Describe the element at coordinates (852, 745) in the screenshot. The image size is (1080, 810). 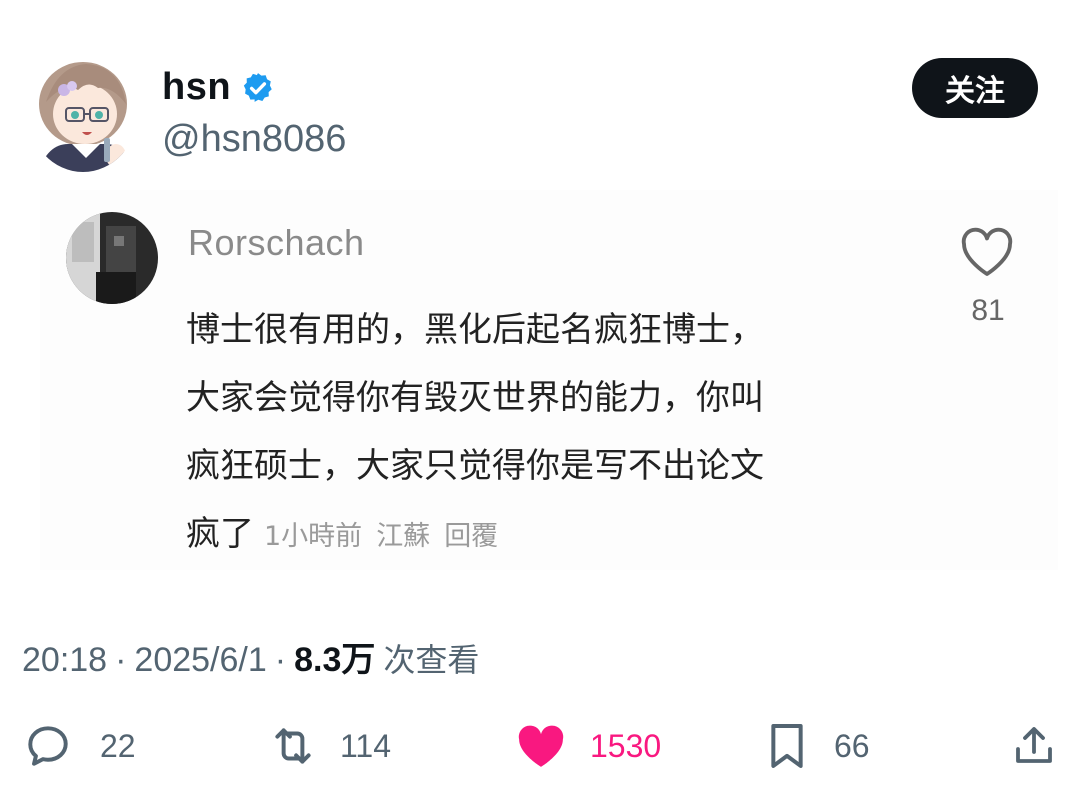
I see `bookmark-count: 66` at that location.